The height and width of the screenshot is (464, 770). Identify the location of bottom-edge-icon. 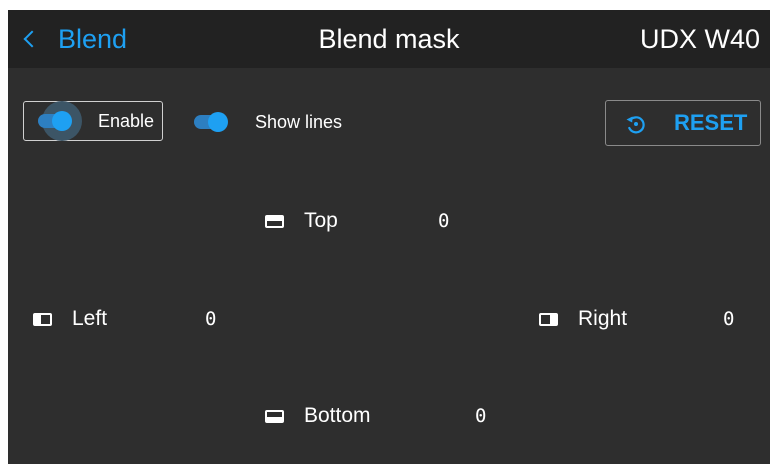
(274, 416).